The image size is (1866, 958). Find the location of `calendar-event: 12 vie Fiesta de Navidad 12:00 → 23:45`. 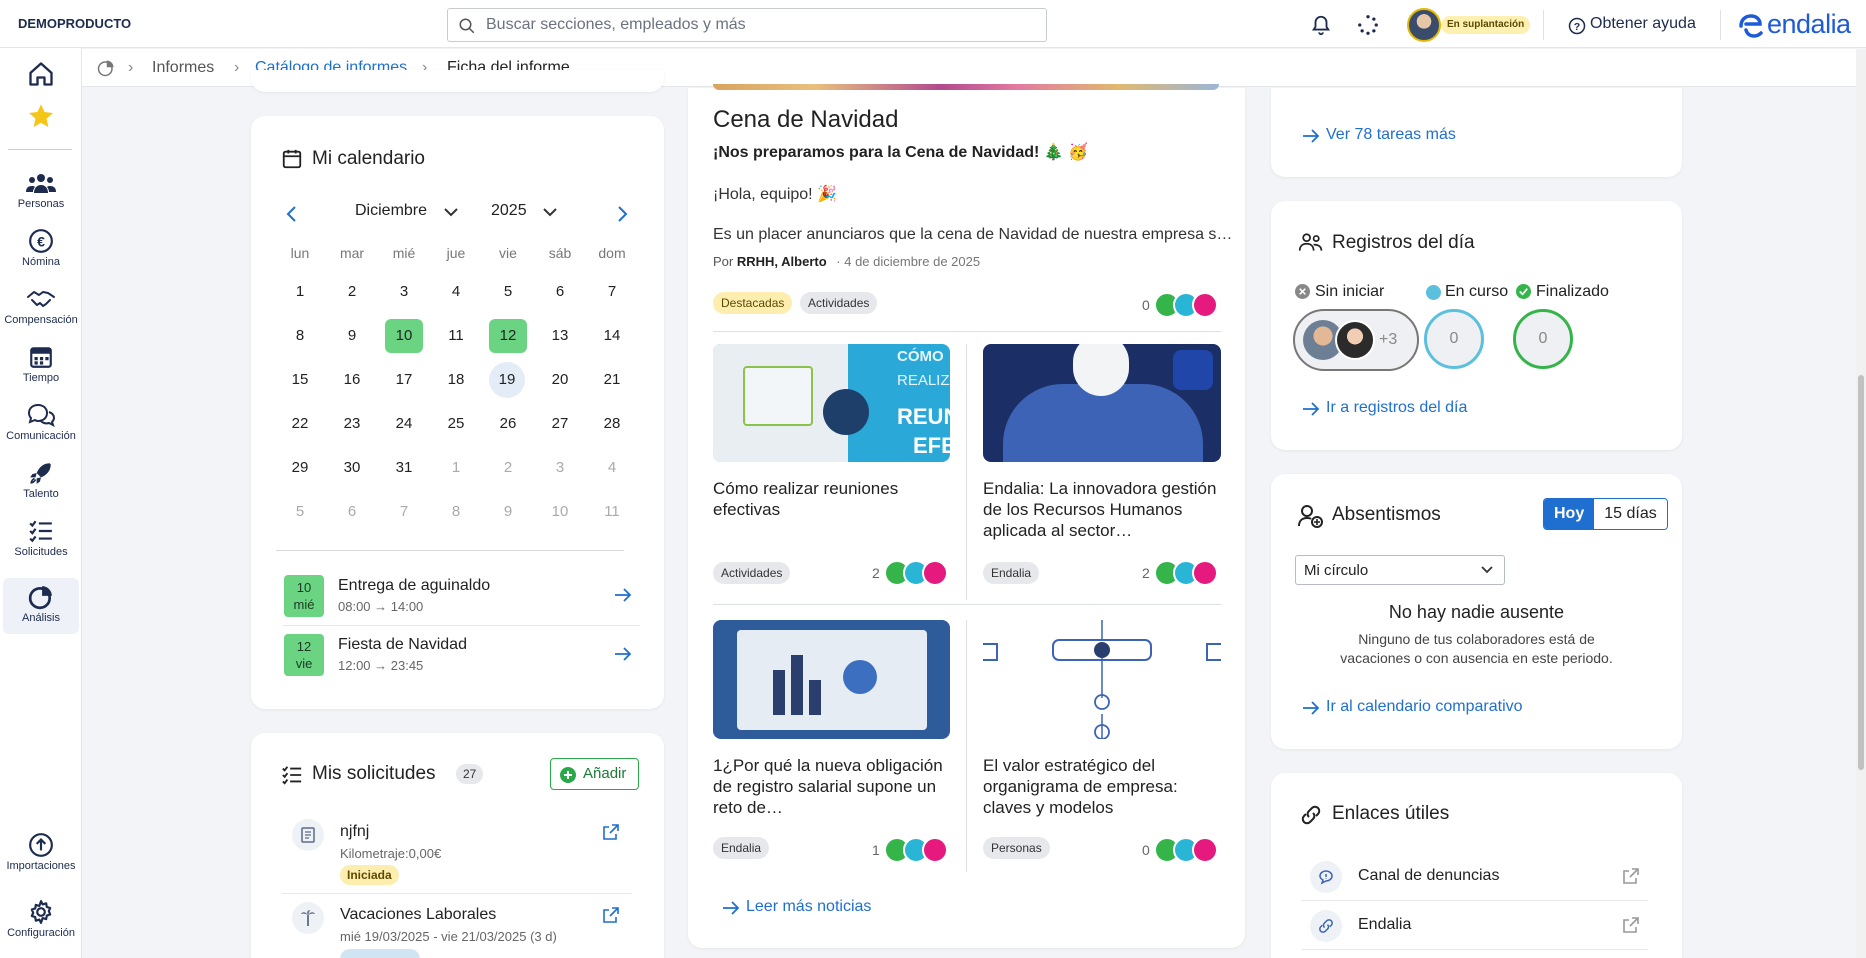

calendar-event: 12 vie Fiesta de Navidad 12:00 → 23:45 is located at coordinates (461, 655).